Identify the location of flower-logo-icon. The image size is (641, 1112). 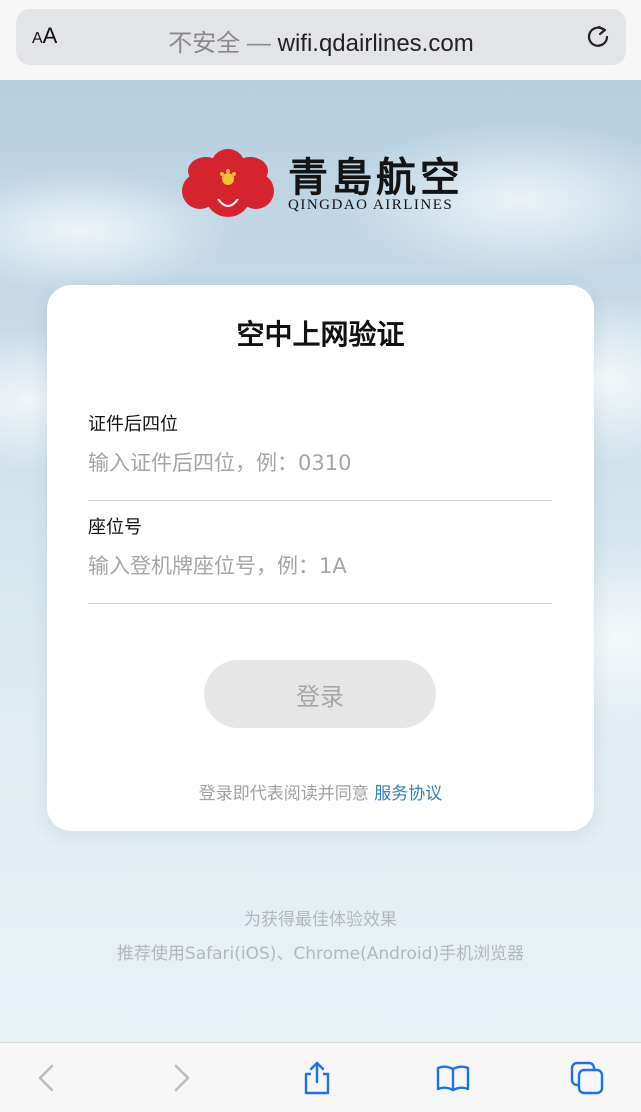
(228, 183).